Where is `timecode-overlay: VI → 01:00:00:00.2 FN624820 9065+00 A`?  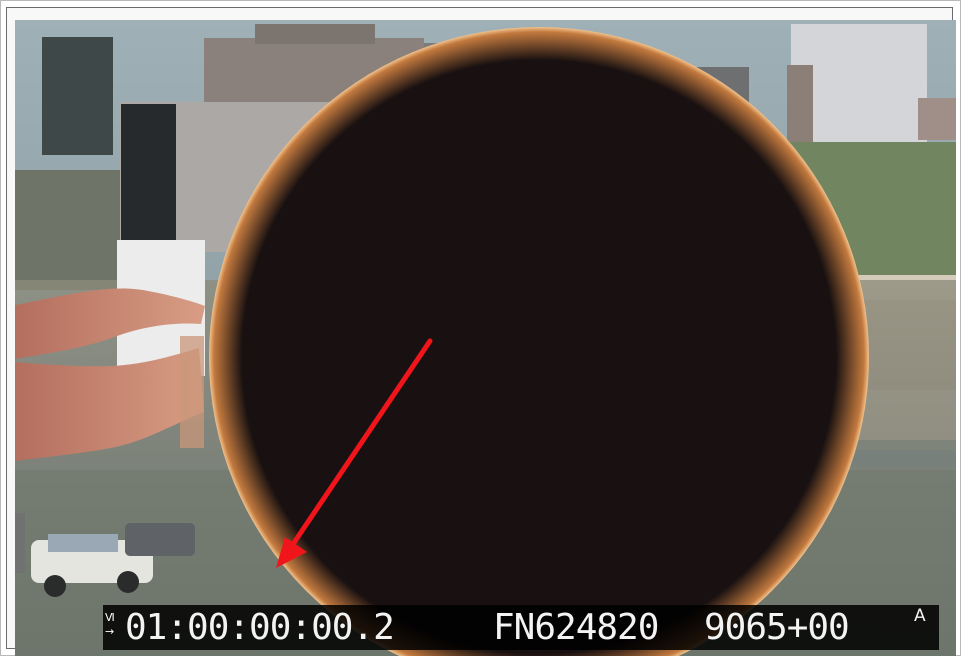 timecode-overlay: VI → 01:00:00:00.2 FN624820 9065+00 A is located at coordinates (521, 627).